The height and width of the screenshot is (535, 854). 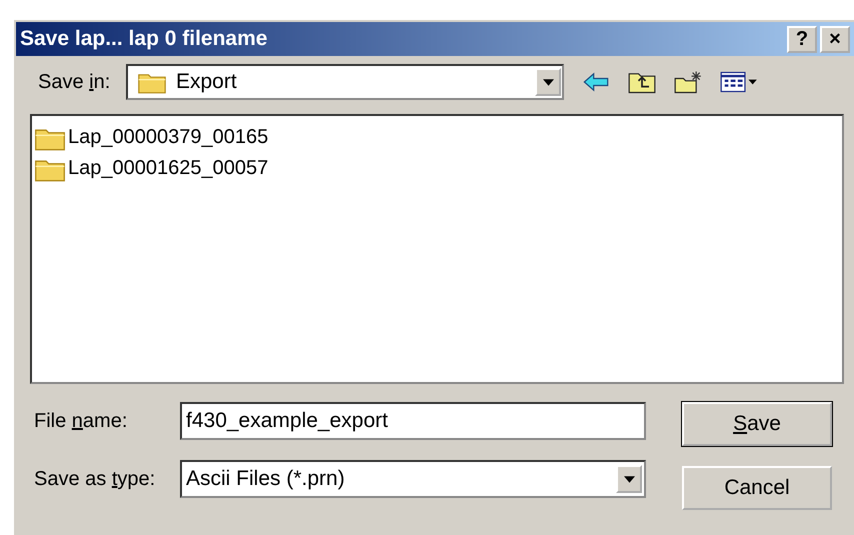 I want to click on save-in-label: Save in:, so click(x=75, y=82).